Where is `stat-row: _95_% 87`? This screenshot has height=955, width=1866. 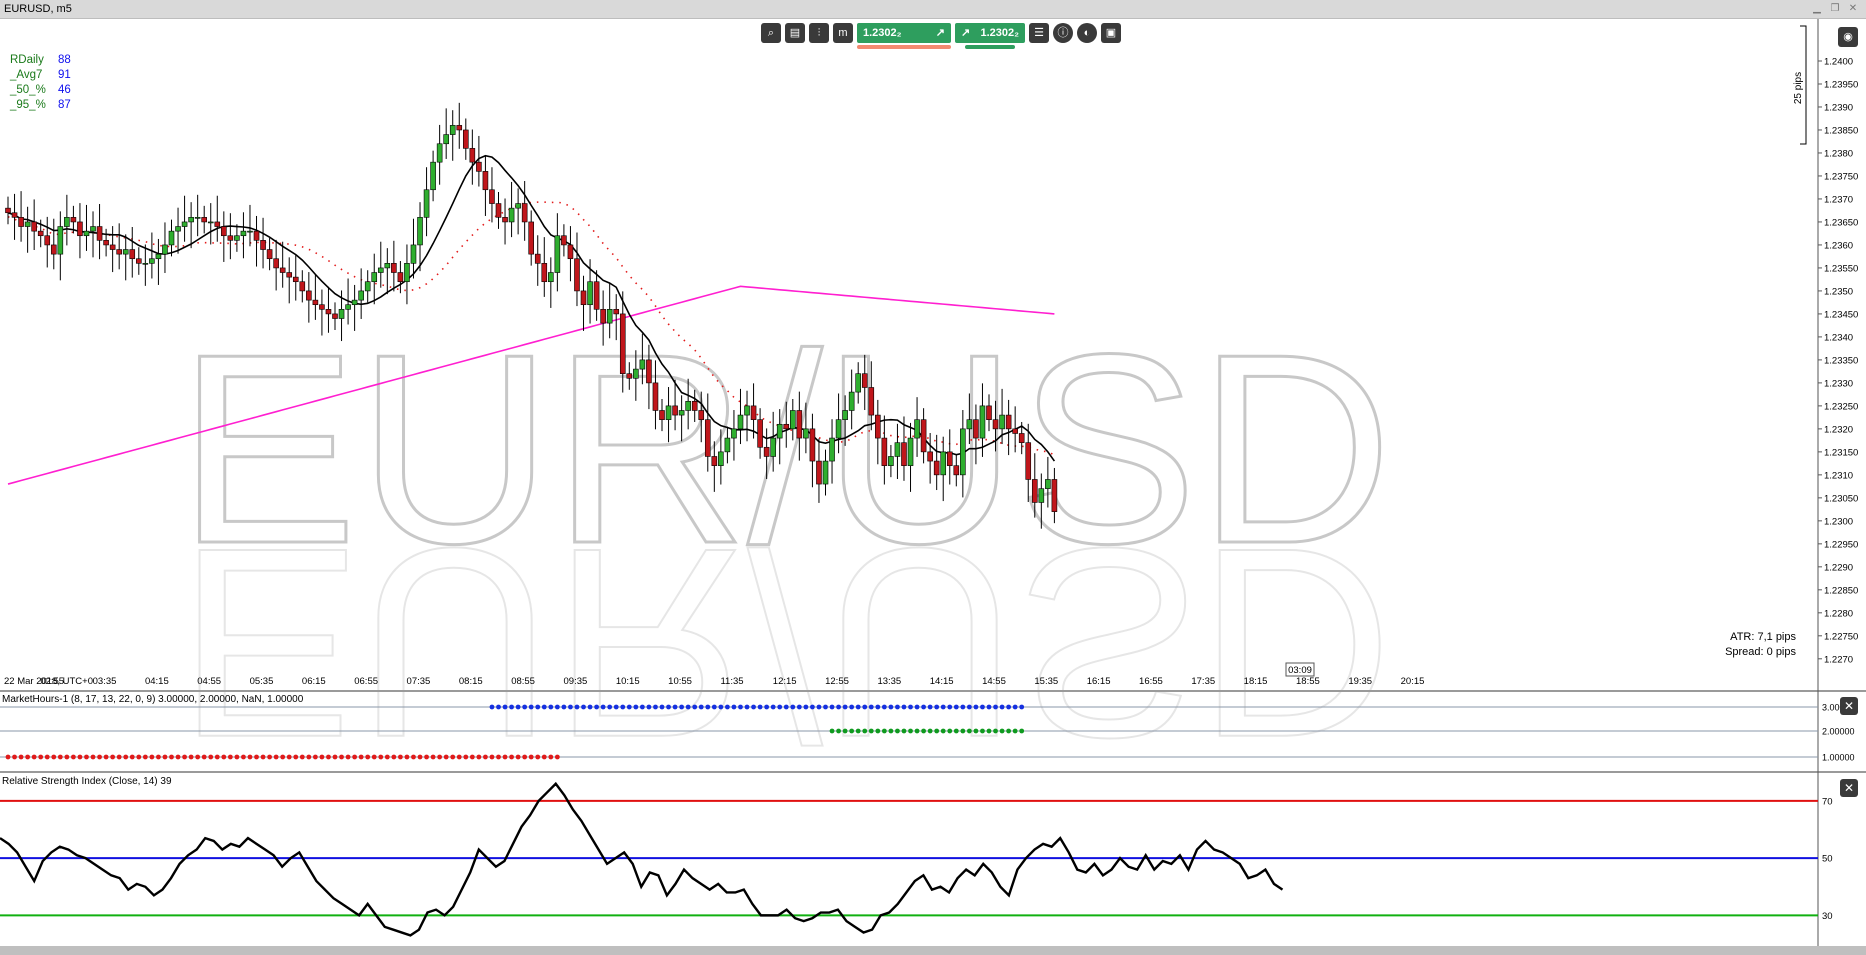
stat-row: _95_% 87 is located at coordinates (40, 105).